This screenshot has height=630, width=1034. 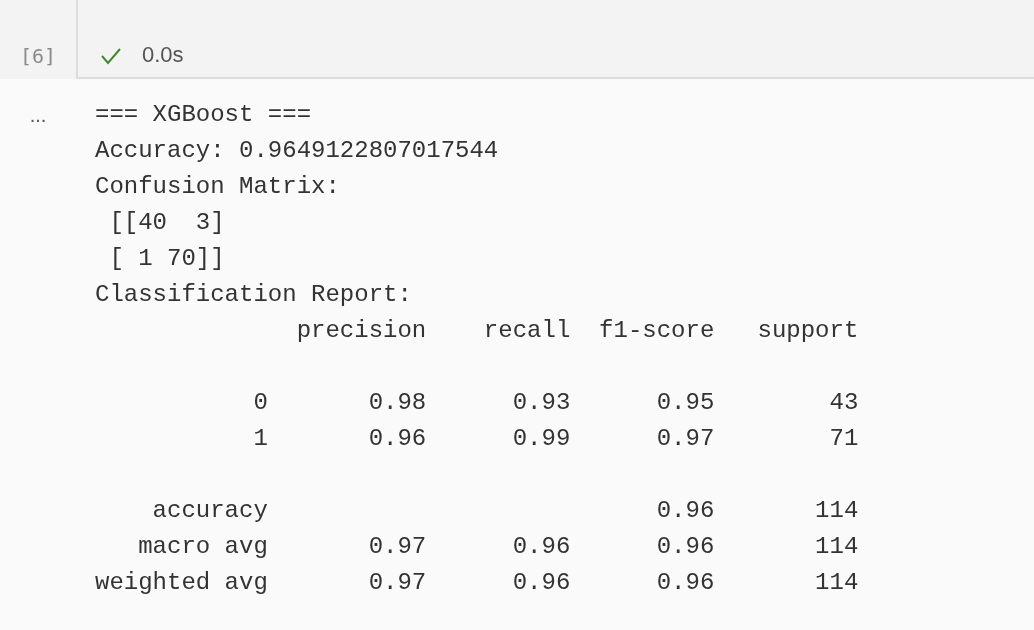 What do you see at coordinates (166, 223) in the screenshot?
I see `output-line: [[40 3]` at bounding box center [166, 223].